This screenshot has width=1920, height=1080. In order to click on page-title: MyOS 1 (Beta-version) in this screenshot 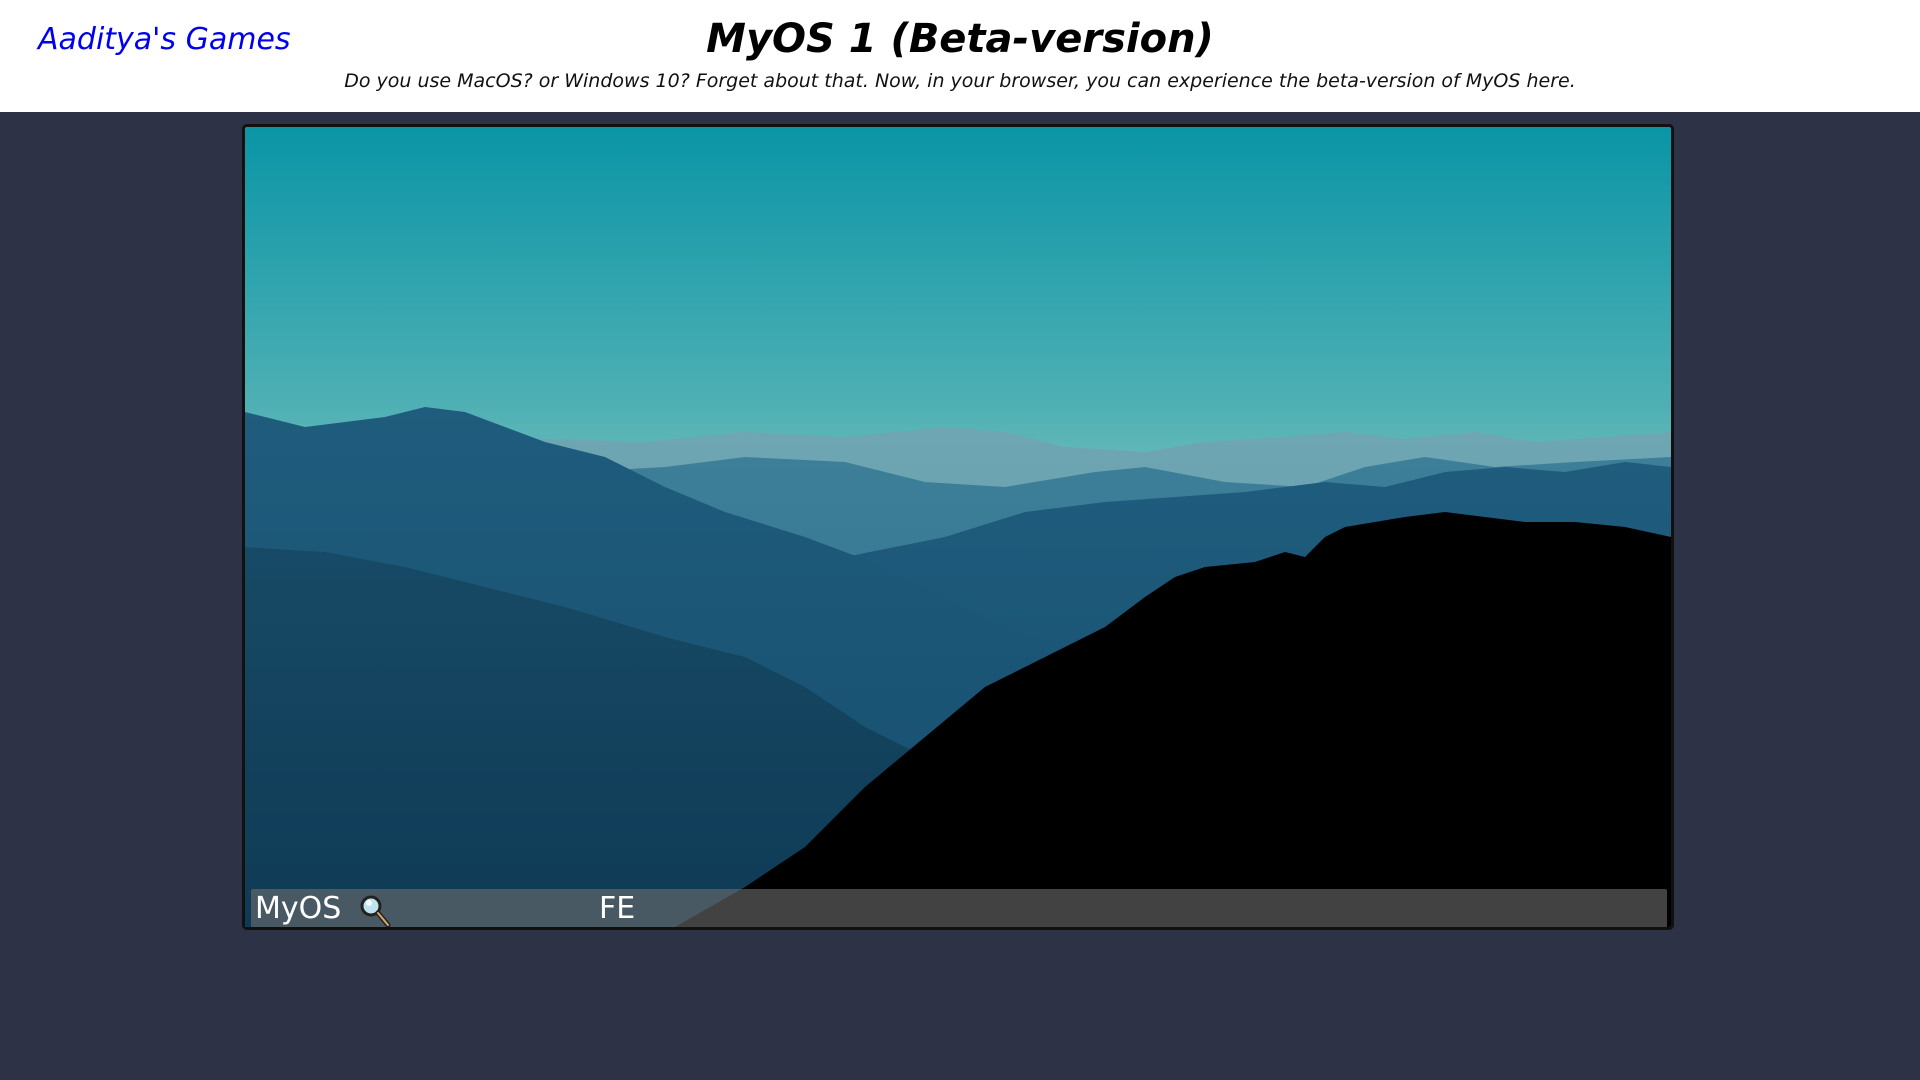, I will do `click(960, 39)`.